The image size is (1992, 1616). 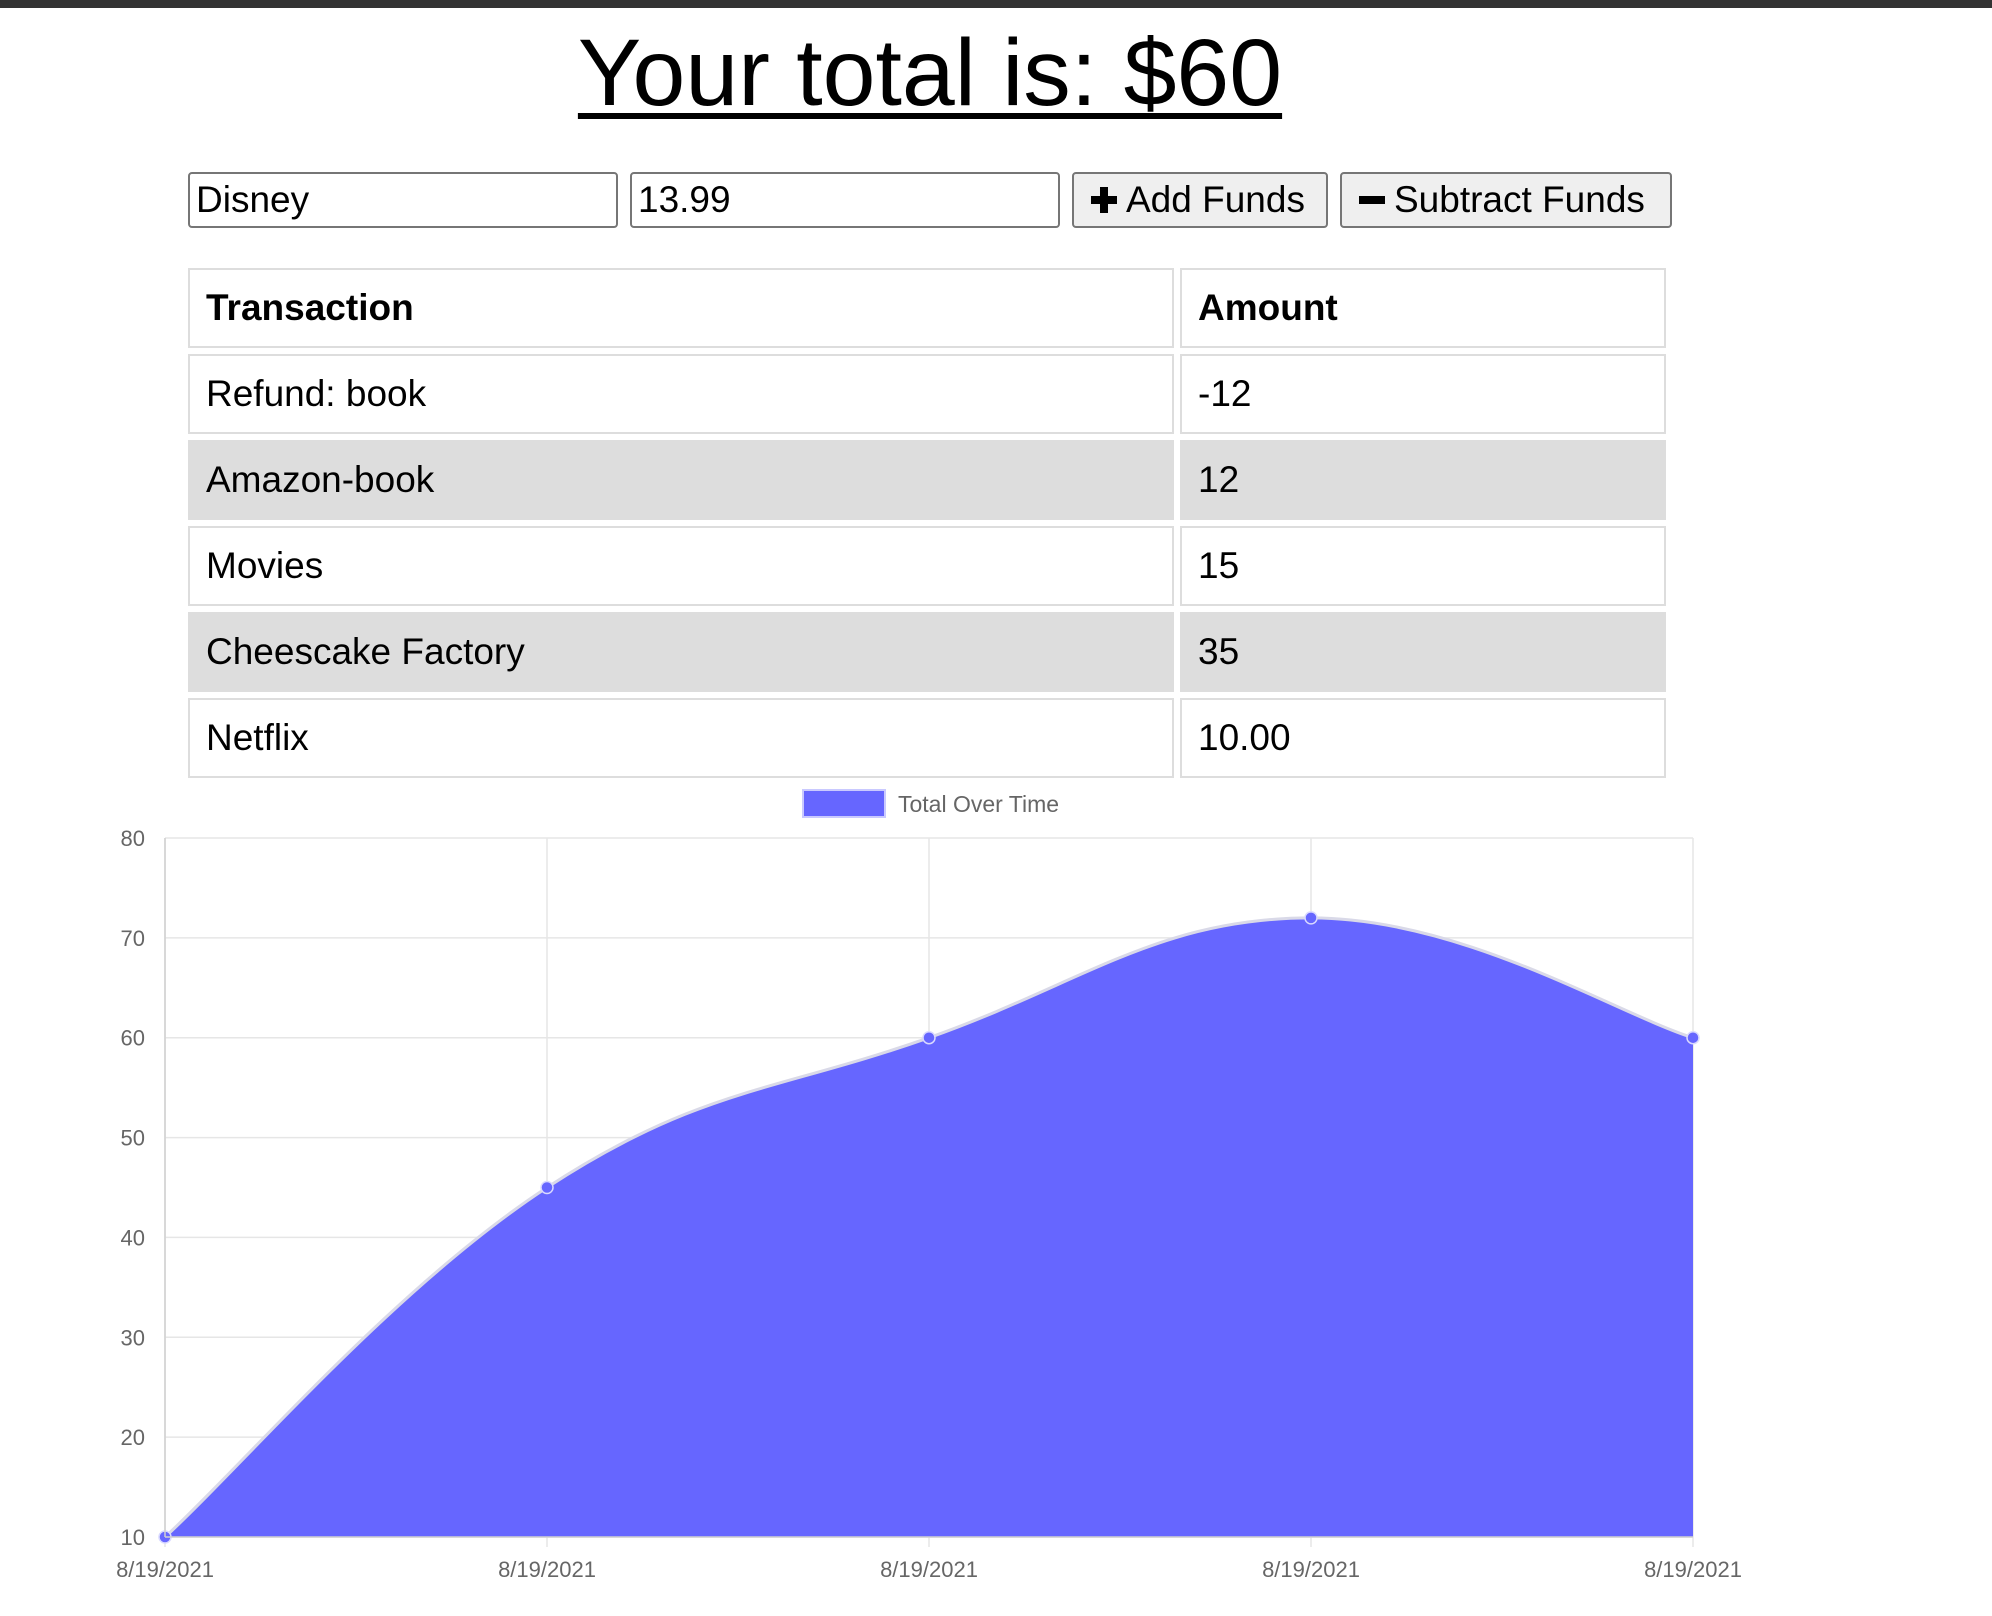 What do you see at coordinates (978, 804) in the screenshot?
I see `legend-label: Total Over Time` at bounding box center [978, 804].